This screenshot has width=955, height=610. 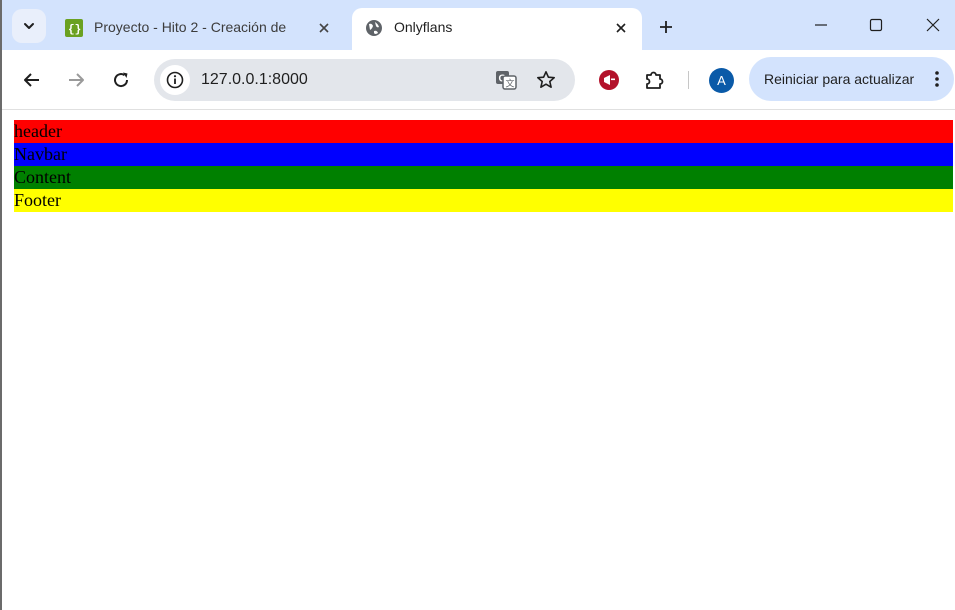 I want to click on profile-avatar: A, so click(x=721, y=80).